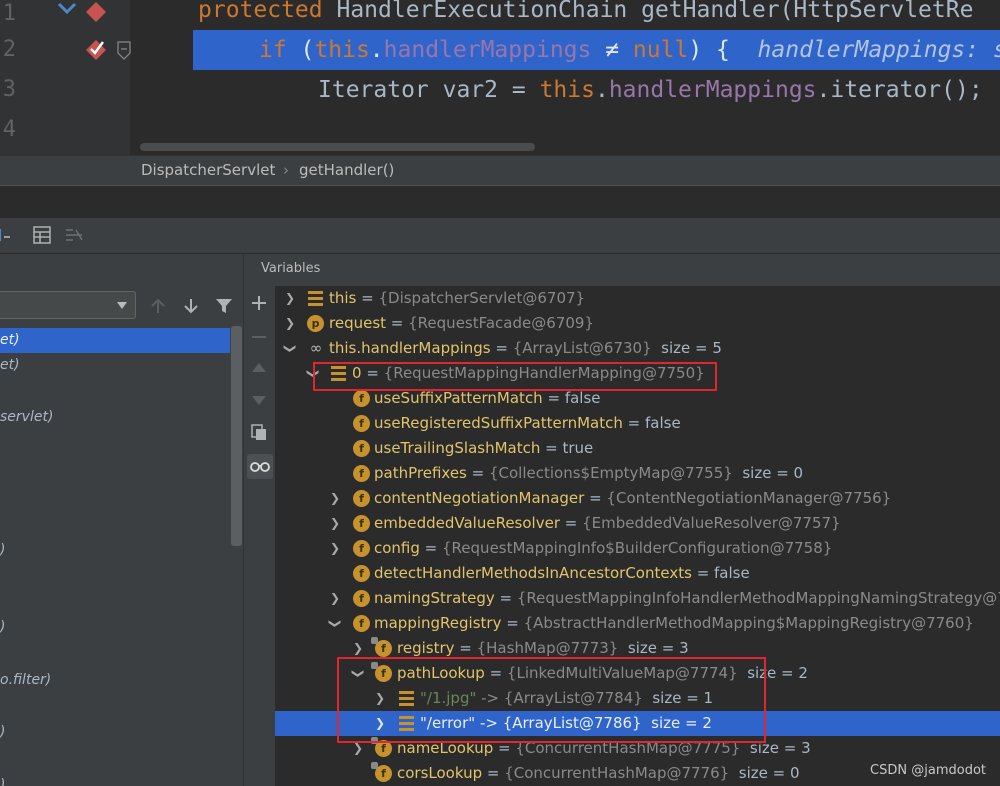 Image resolution: width=1000 pixels, height=786 pixels. I want to click on fold-icon, so click(124, 51).